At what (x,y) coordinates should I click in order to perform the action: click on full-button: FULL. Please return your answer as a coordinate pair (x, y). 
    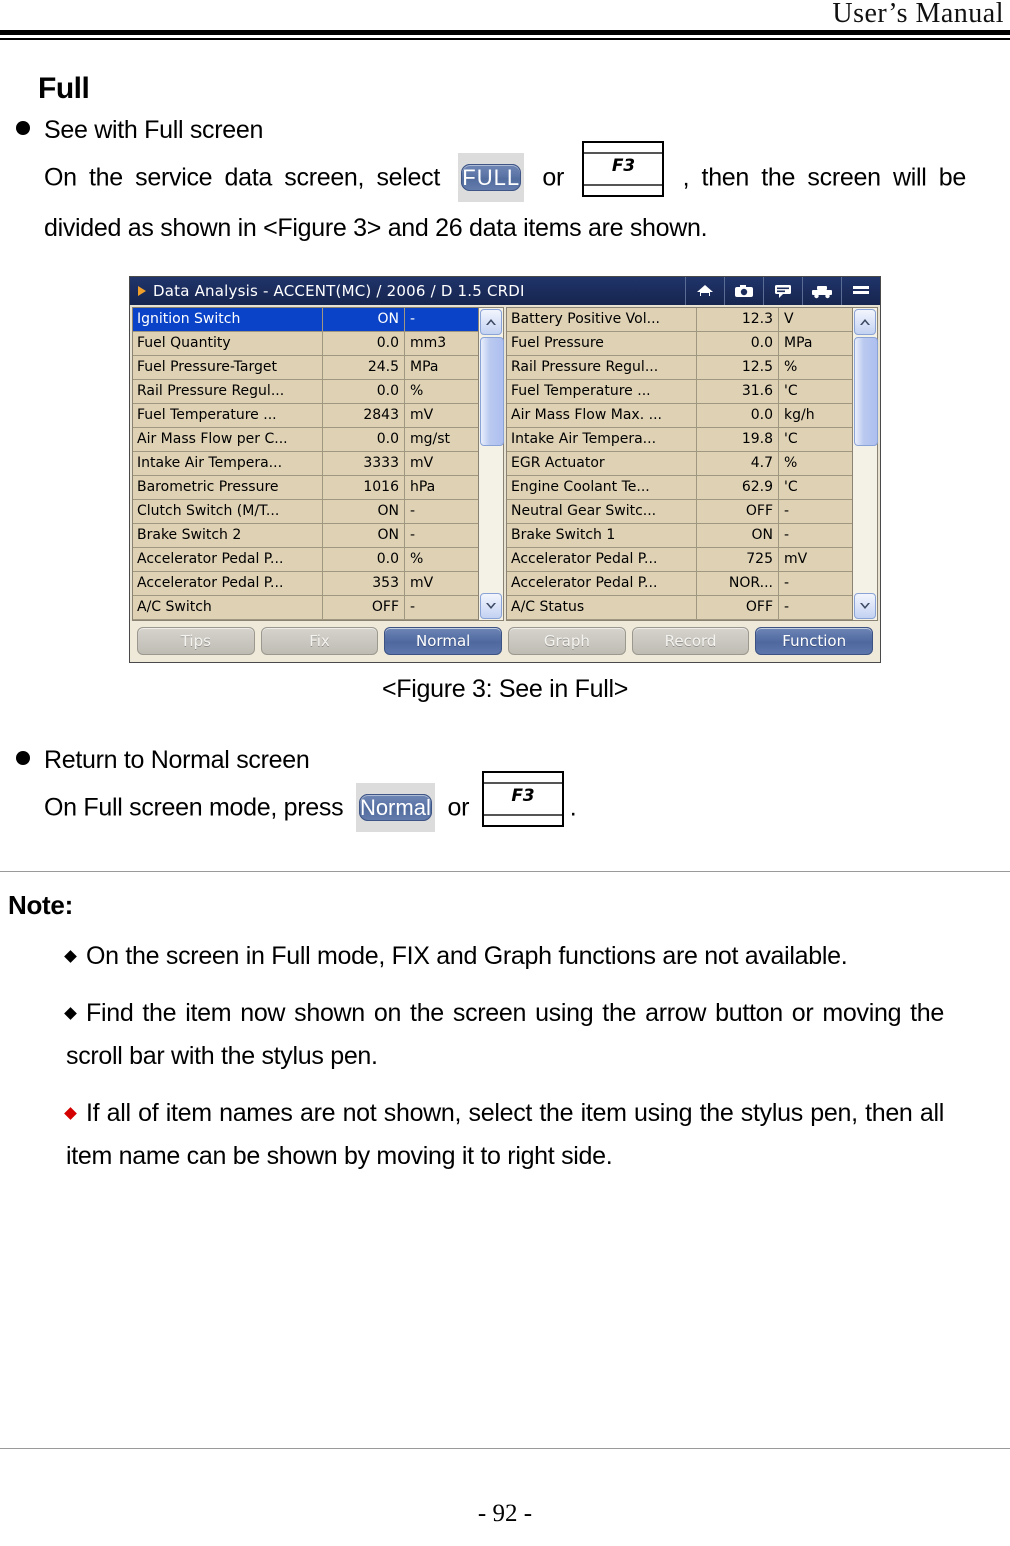
    Looking at the image, I should click on (491, 177).